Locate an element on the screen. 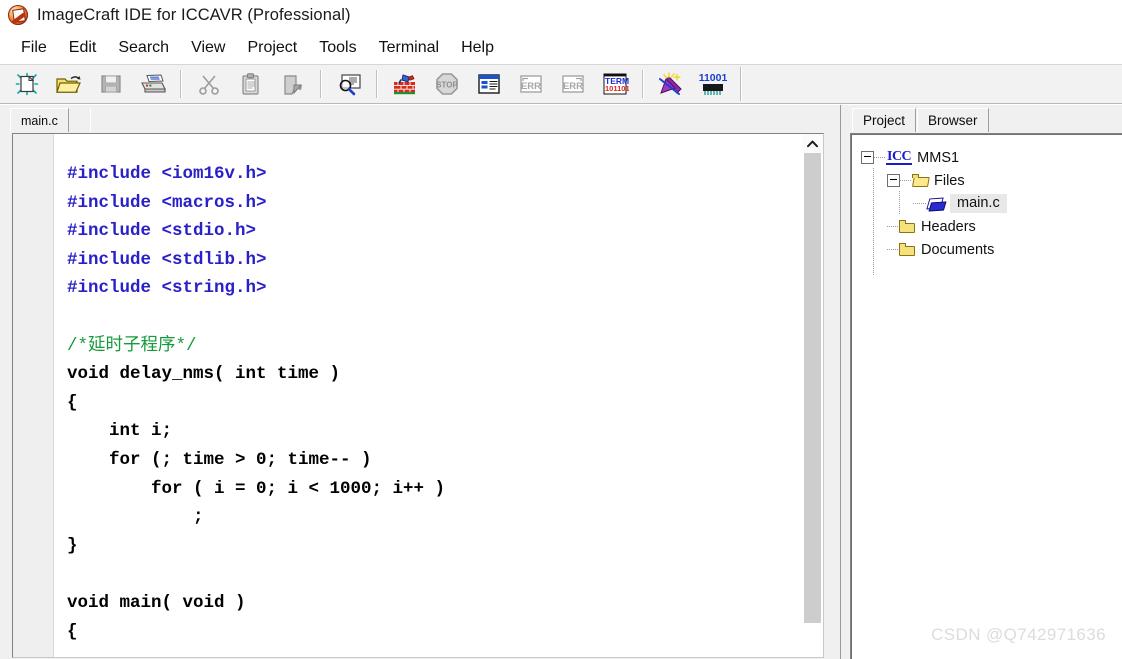  save-file-button is located at coordinates (111, 84).